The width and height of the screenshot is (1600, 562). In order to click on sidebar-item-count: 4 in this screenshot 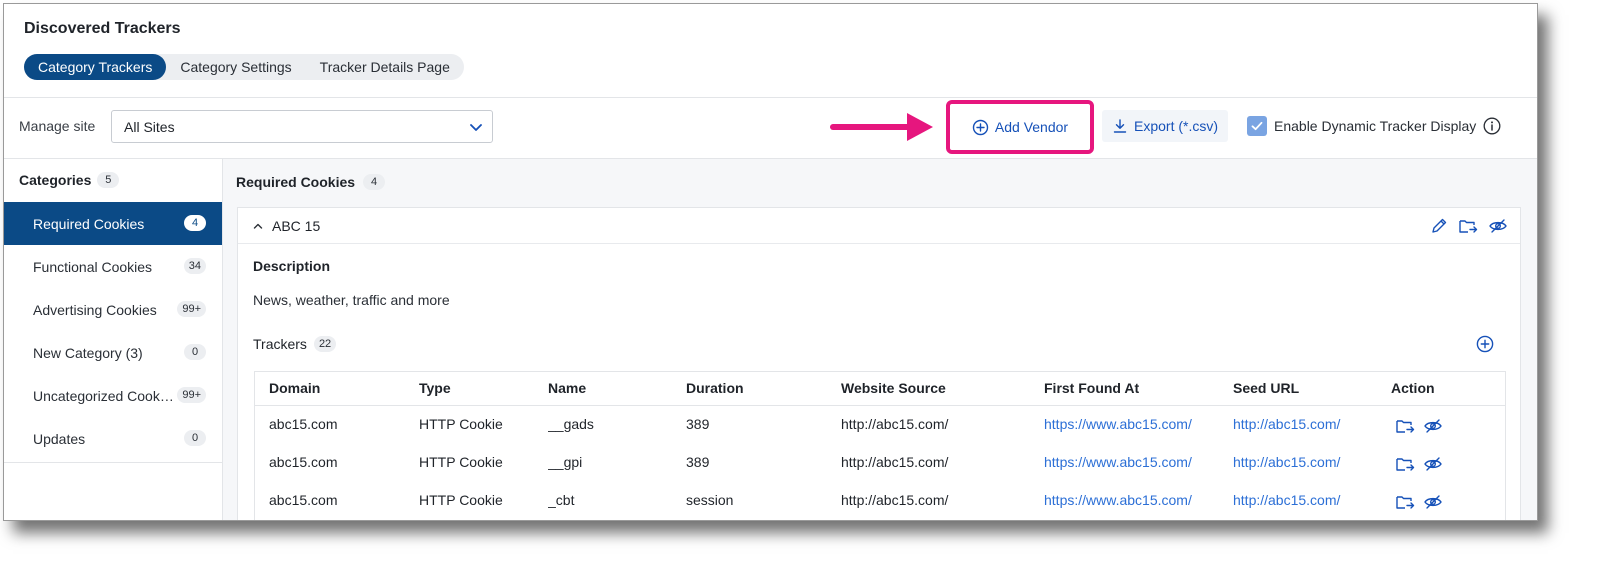, I will do `click(195, 223)`.